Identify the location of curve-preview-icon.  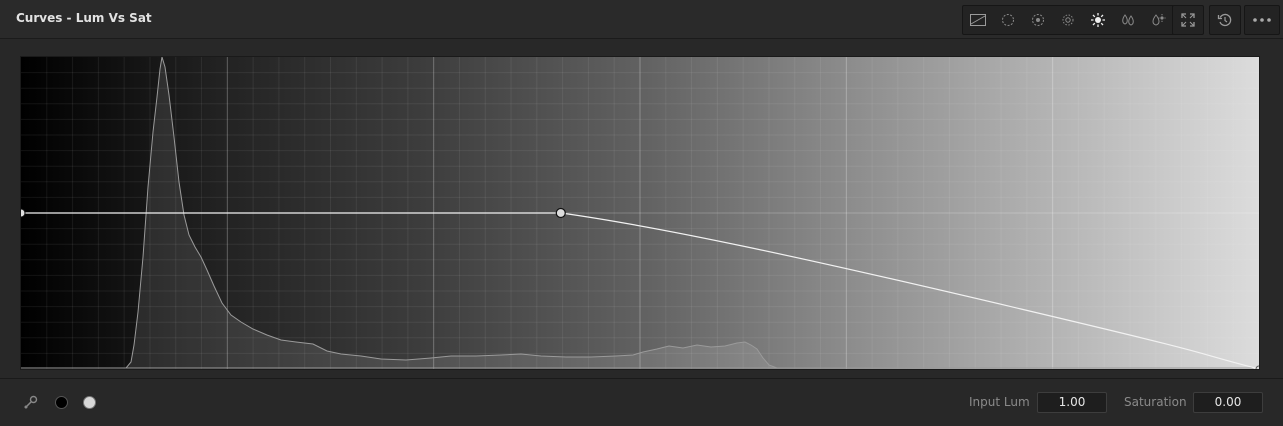
(978, 20).